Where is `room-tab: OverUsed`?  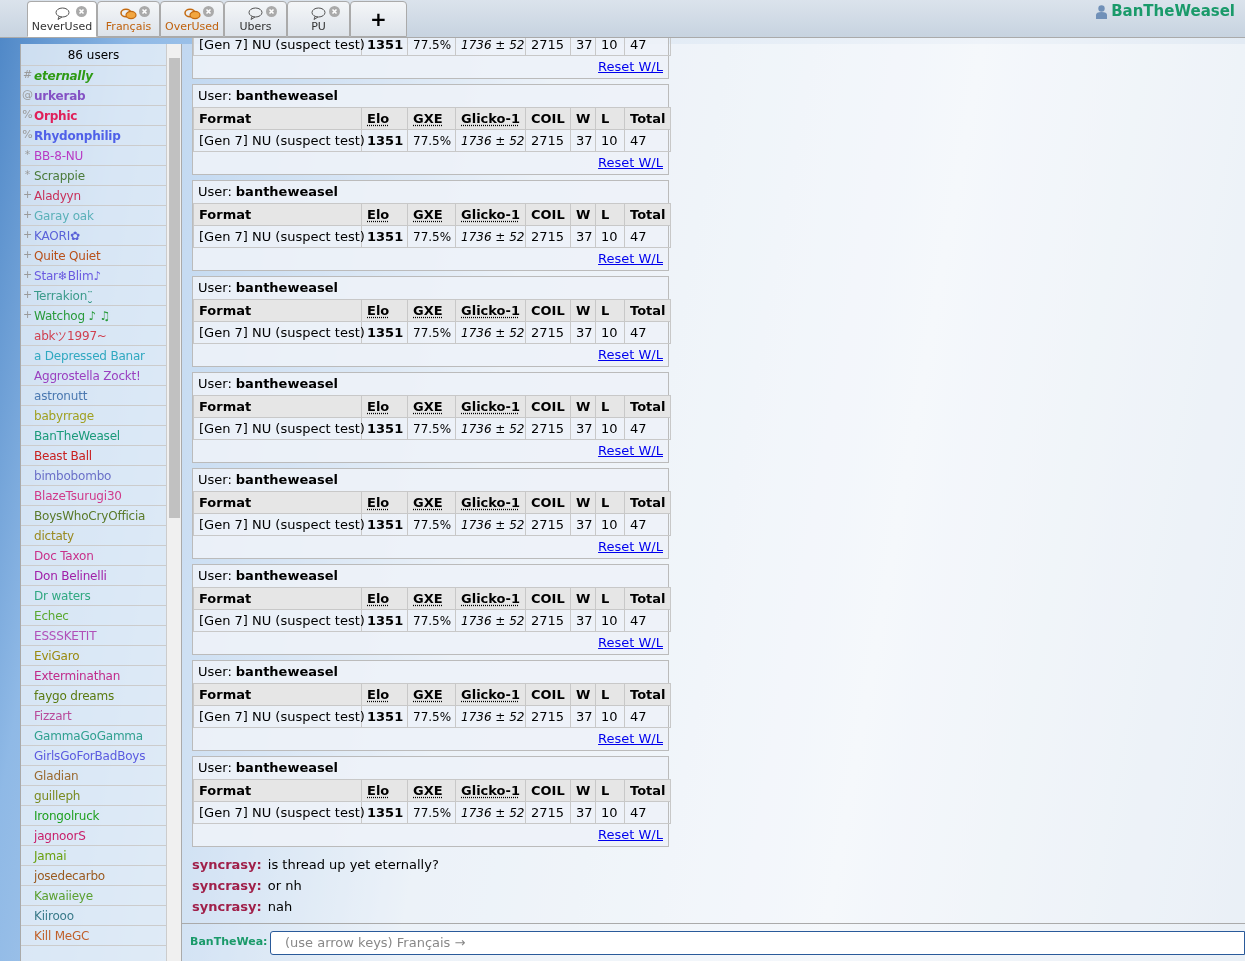
room-tab: OverUsed is located at coordinates (192, 19).